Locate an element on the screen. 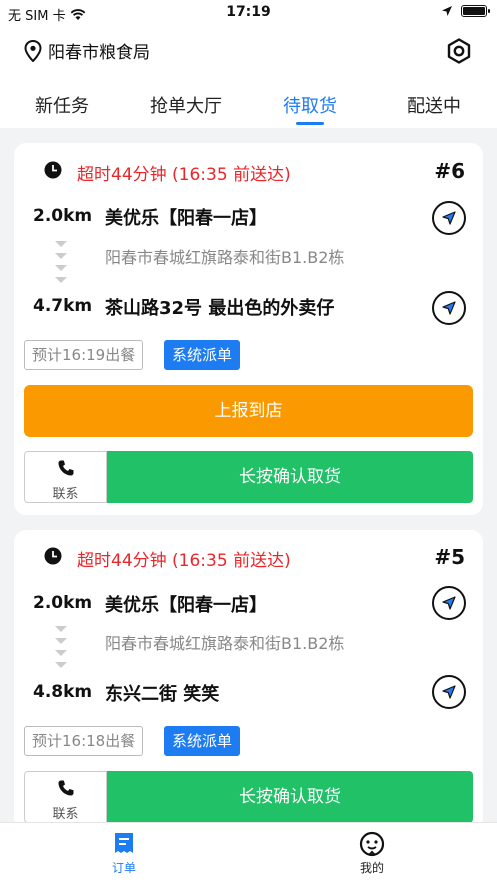 This screenshot has width=497, height=883. dropoff-distance: 4.7km is located at coordinates (63, 306).